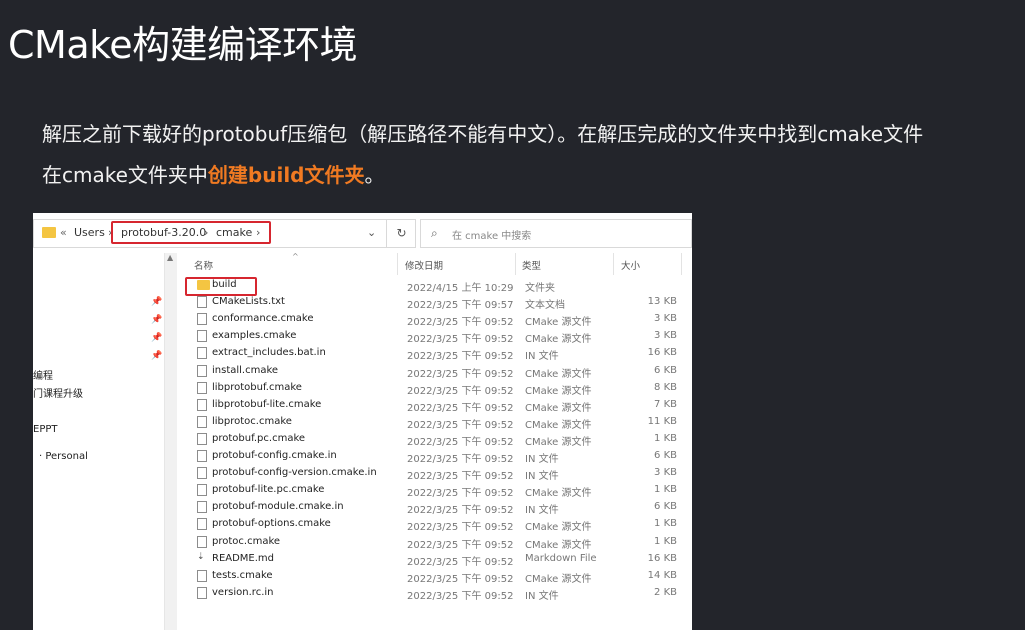 The image size is (1025, 630). I want to click on file-name: protobuf.pc.cmake, so click(259, 438).